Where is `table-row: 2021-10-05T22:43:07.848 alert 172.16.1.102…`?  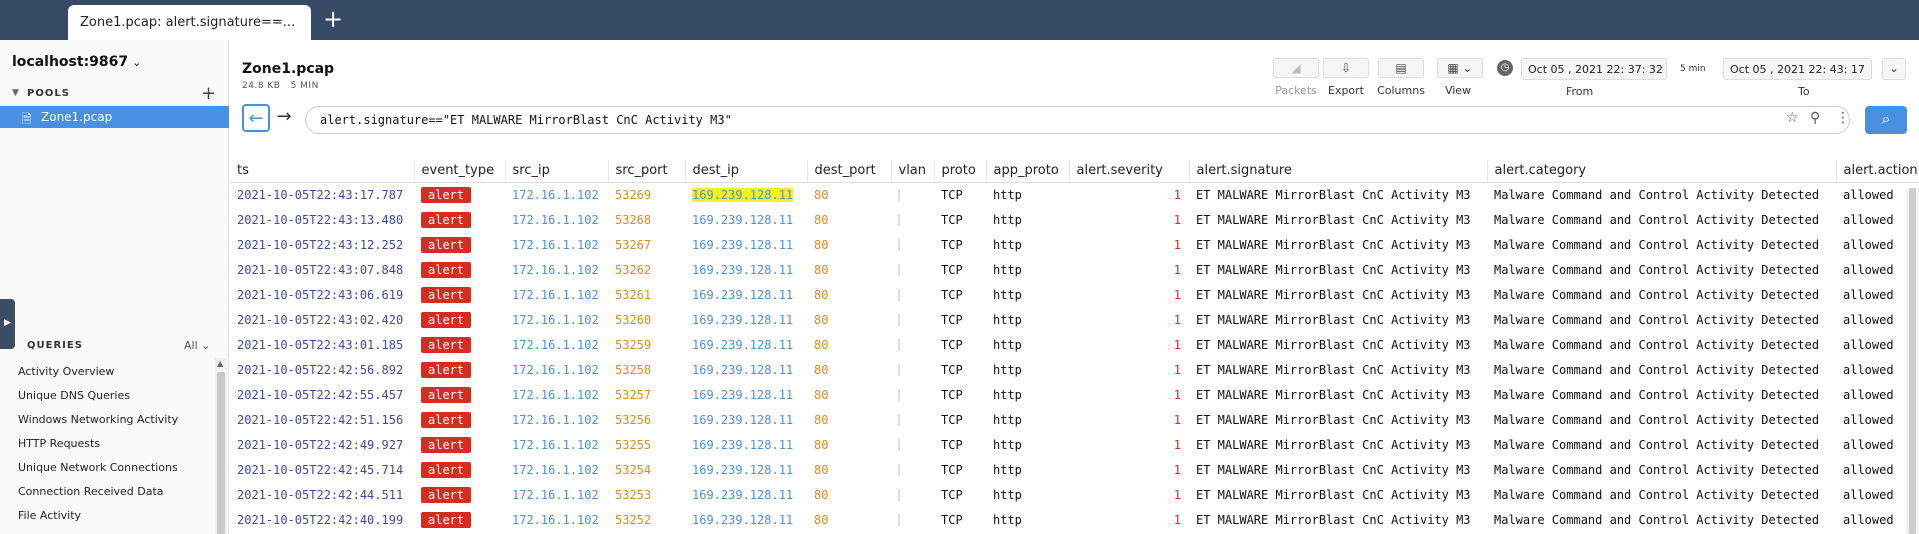 table-row: 2021-10-05T22:43:07.848 alert 172.16.1.102… is located at coordinates (1074, 269).